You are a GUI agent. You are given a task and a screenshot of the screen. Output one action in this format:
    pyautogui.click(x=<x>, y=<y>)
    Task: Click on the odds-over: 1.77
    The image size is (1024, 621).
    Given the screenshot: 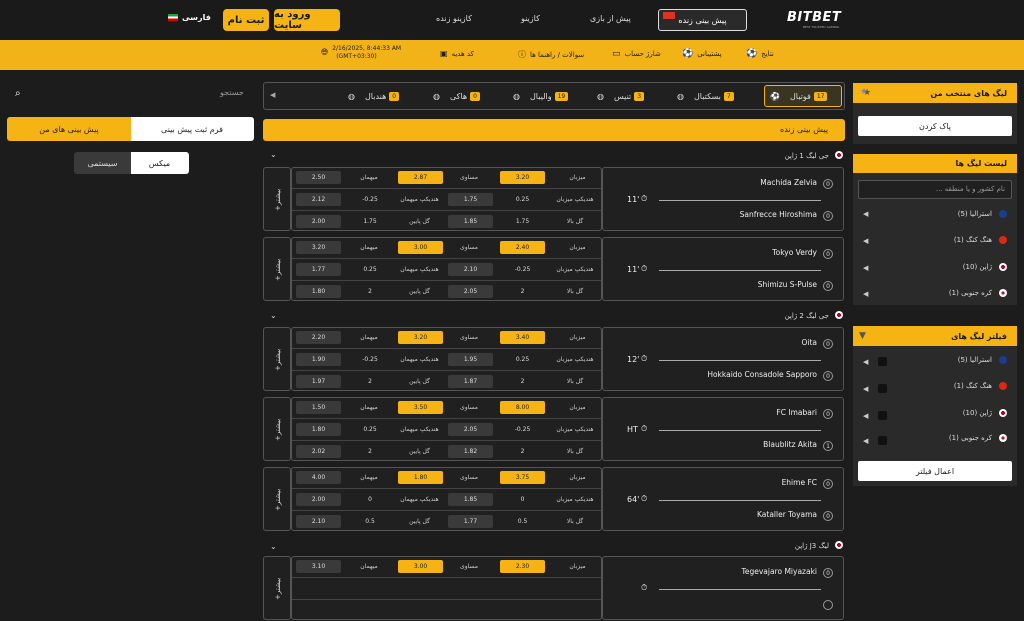 What is the action you would take?
    pyautogui.click(x=470, y=521)
    